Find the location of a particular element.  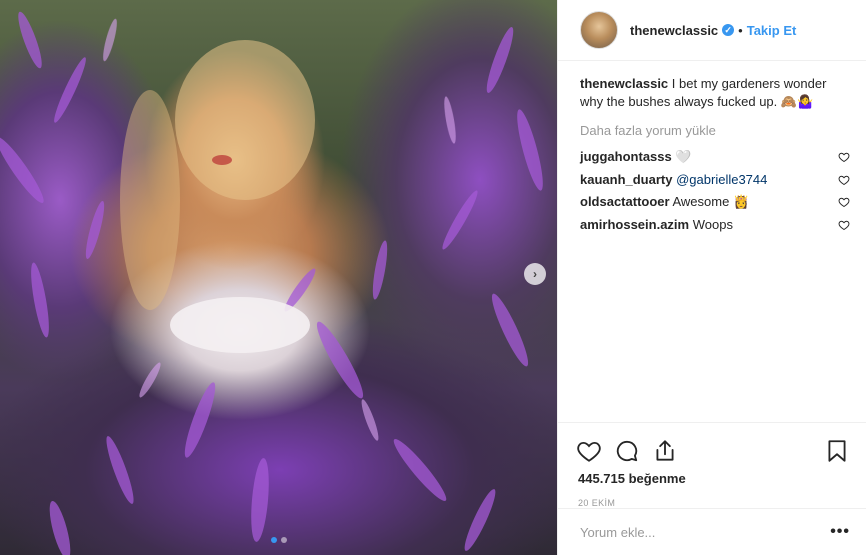

chevron-right-icon: › is located at coordinates (535, 274).